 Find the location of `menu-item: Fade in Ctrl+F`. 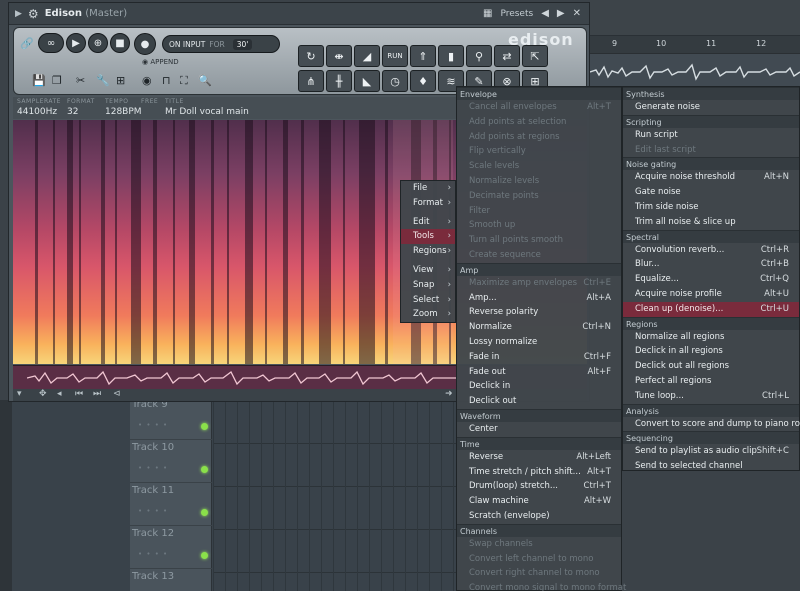

menu-item: Fade in Ctrl+F is located at coordinates (539, 357).